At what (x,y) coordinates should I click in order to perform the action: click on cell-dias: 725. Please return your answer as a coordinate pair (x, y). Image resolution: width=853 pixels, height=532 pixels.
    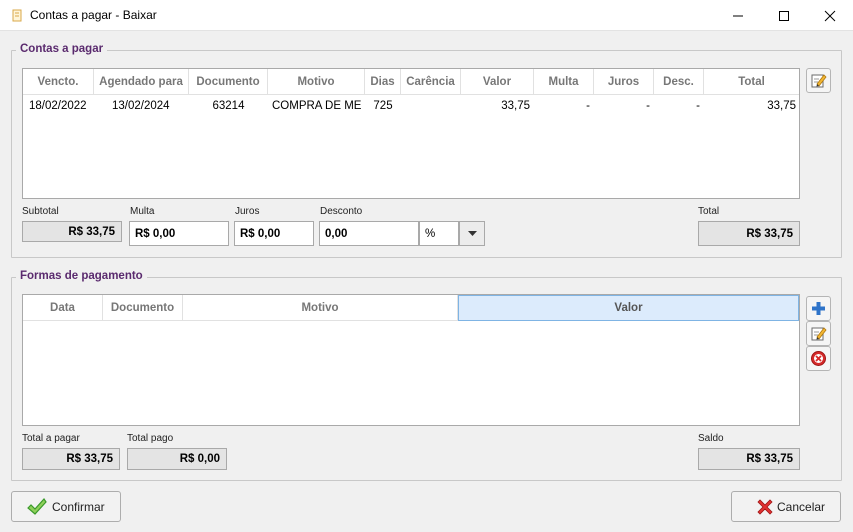
    Looking at the image, I should click on (383, 106).